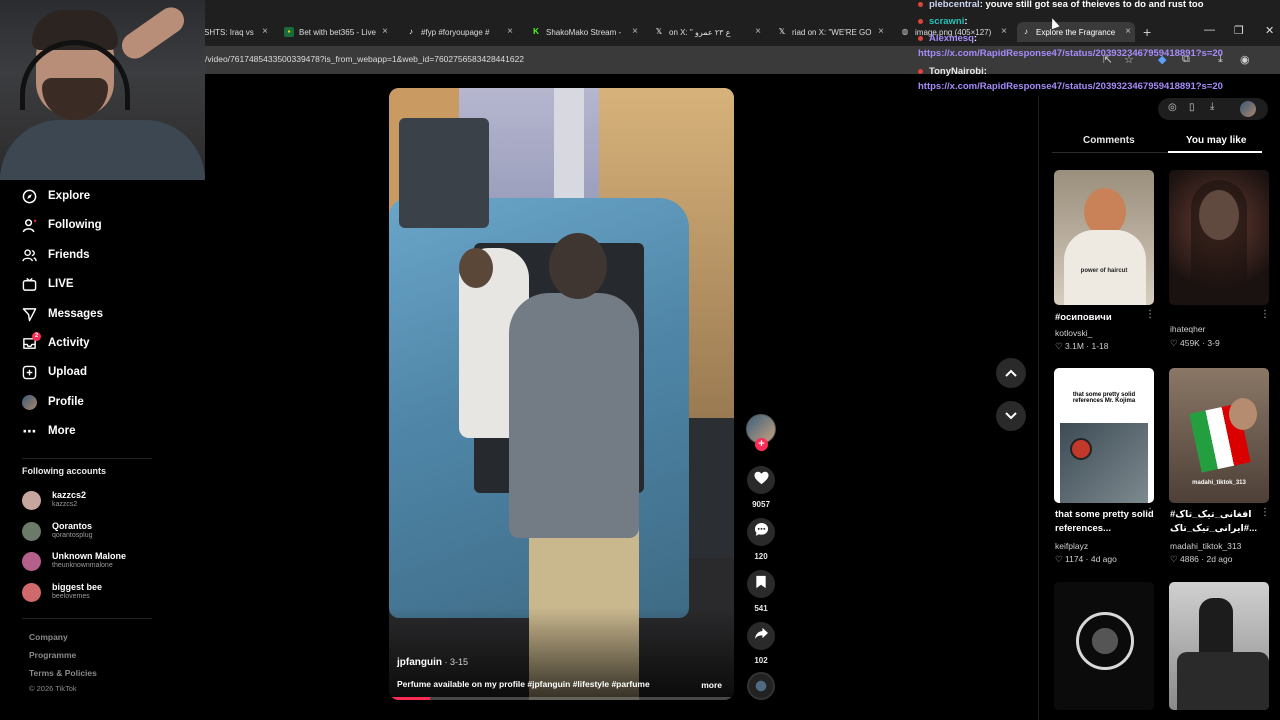 The height and width of the screenshot is (720, 1280). I want to click on speed-icon: ◎, so click(1172, 107).